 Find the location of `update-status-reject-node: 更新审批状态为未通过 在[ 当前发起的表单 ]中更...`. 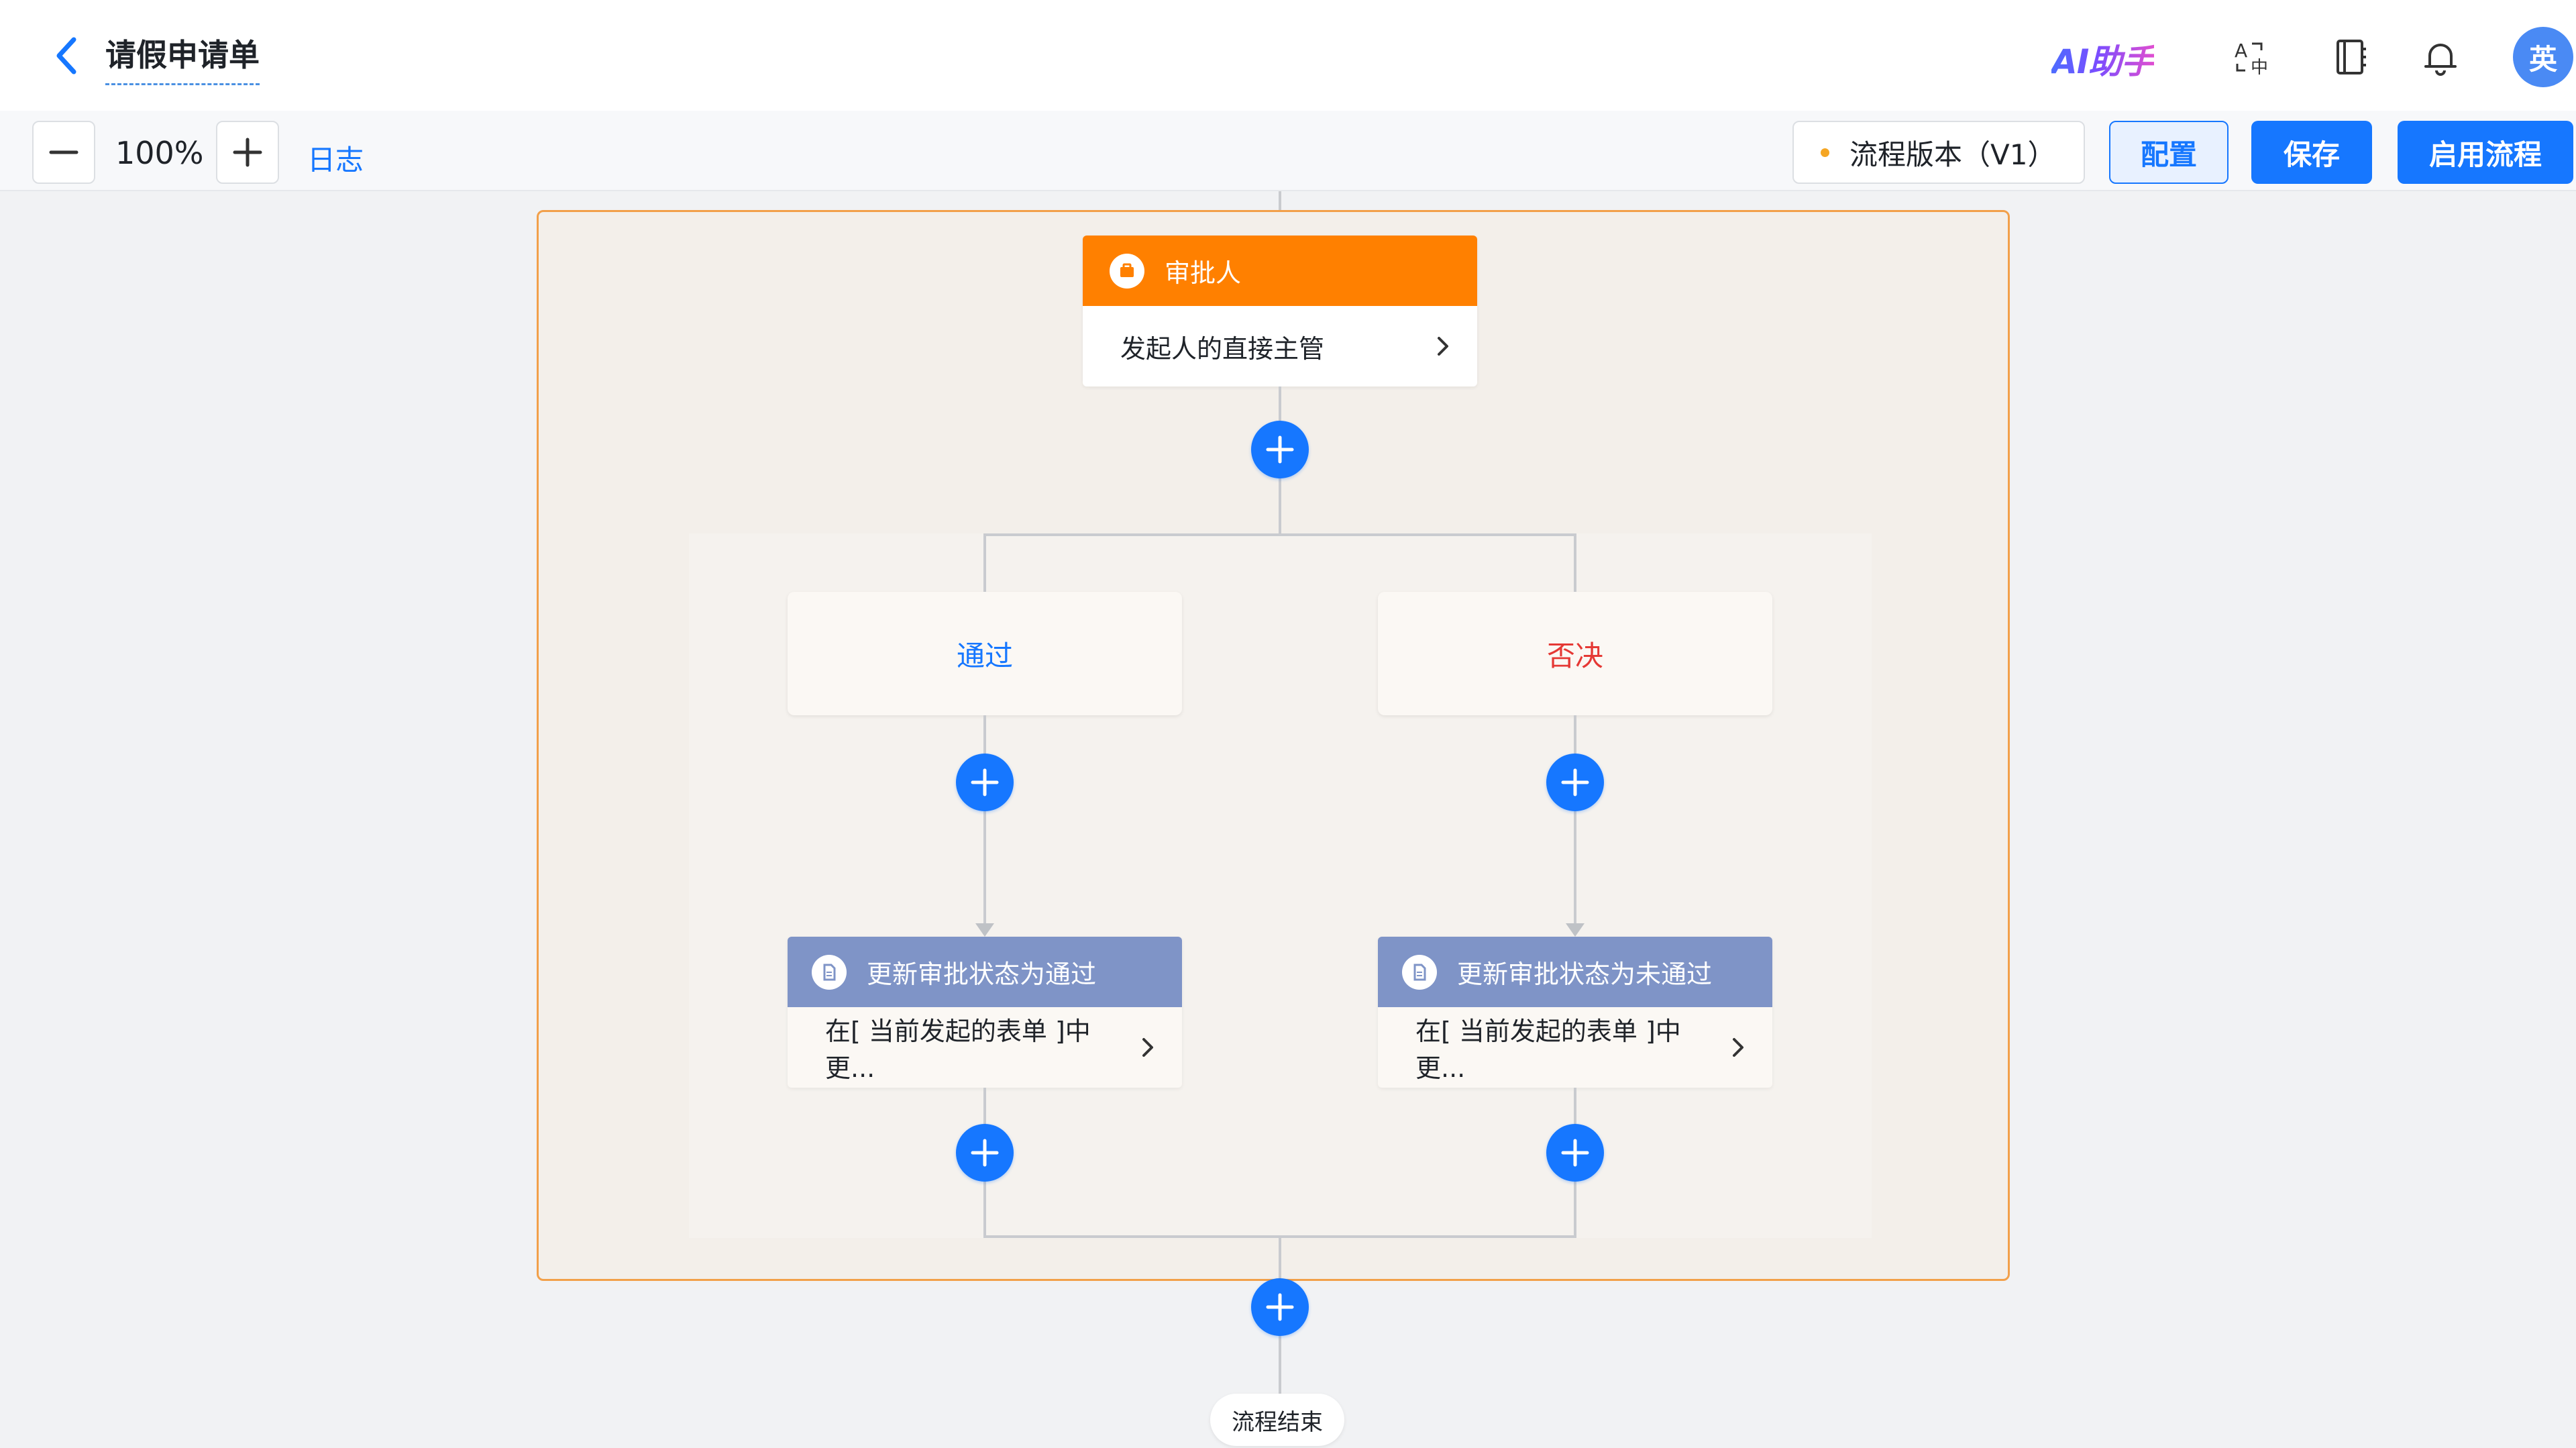

update-status-reject-node: 更新审批状态为未通过 在[ 当前发起的表单 ]中更... is located at coordinates (1575, 1012).